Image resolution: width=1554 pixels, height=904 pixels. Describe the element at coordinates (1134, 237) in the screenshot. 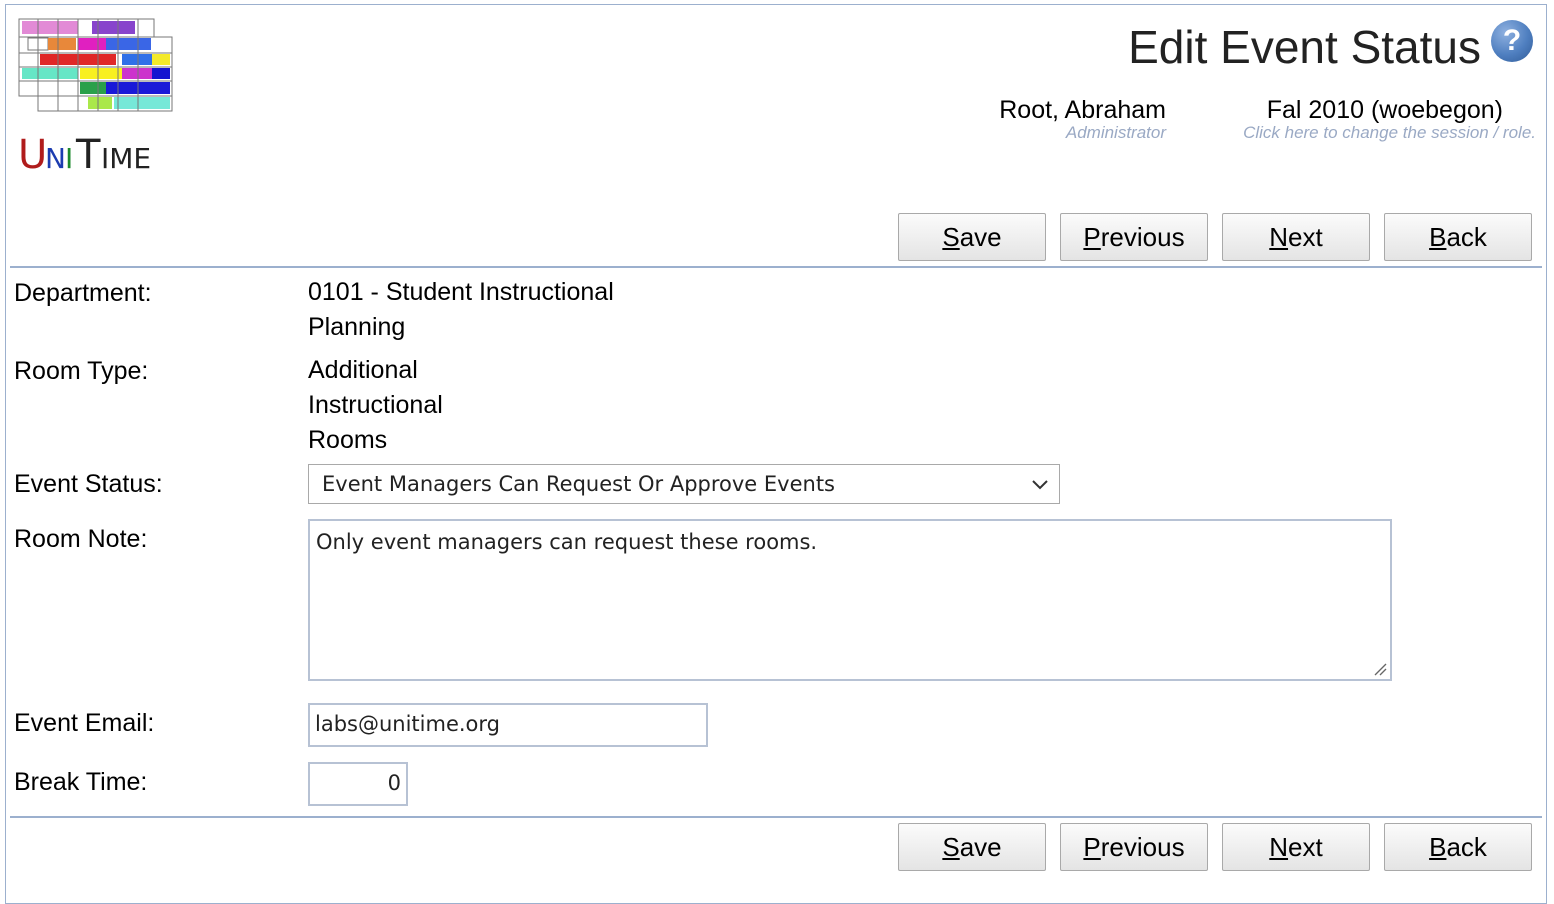

I see `previous-button: Previous` at that location.